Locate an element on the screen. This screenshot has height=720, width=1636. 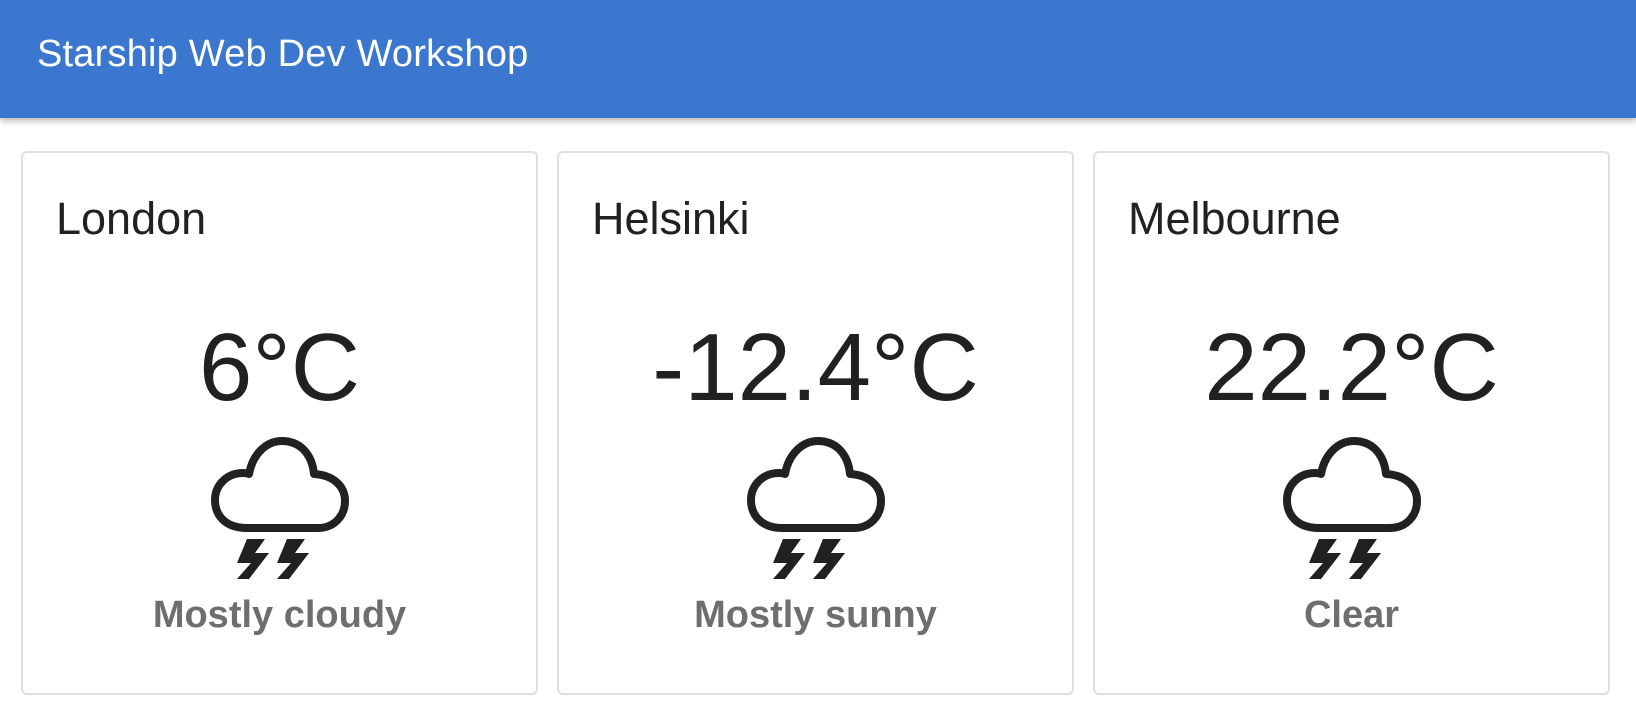
city-name: Helsinki is located at coordinates (671, 218).